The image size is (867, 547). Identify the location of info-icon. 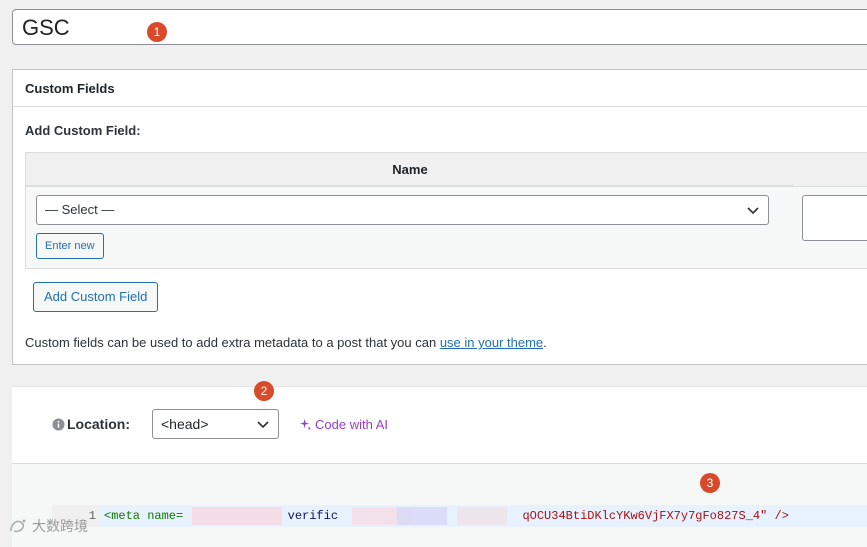
(58, 424).